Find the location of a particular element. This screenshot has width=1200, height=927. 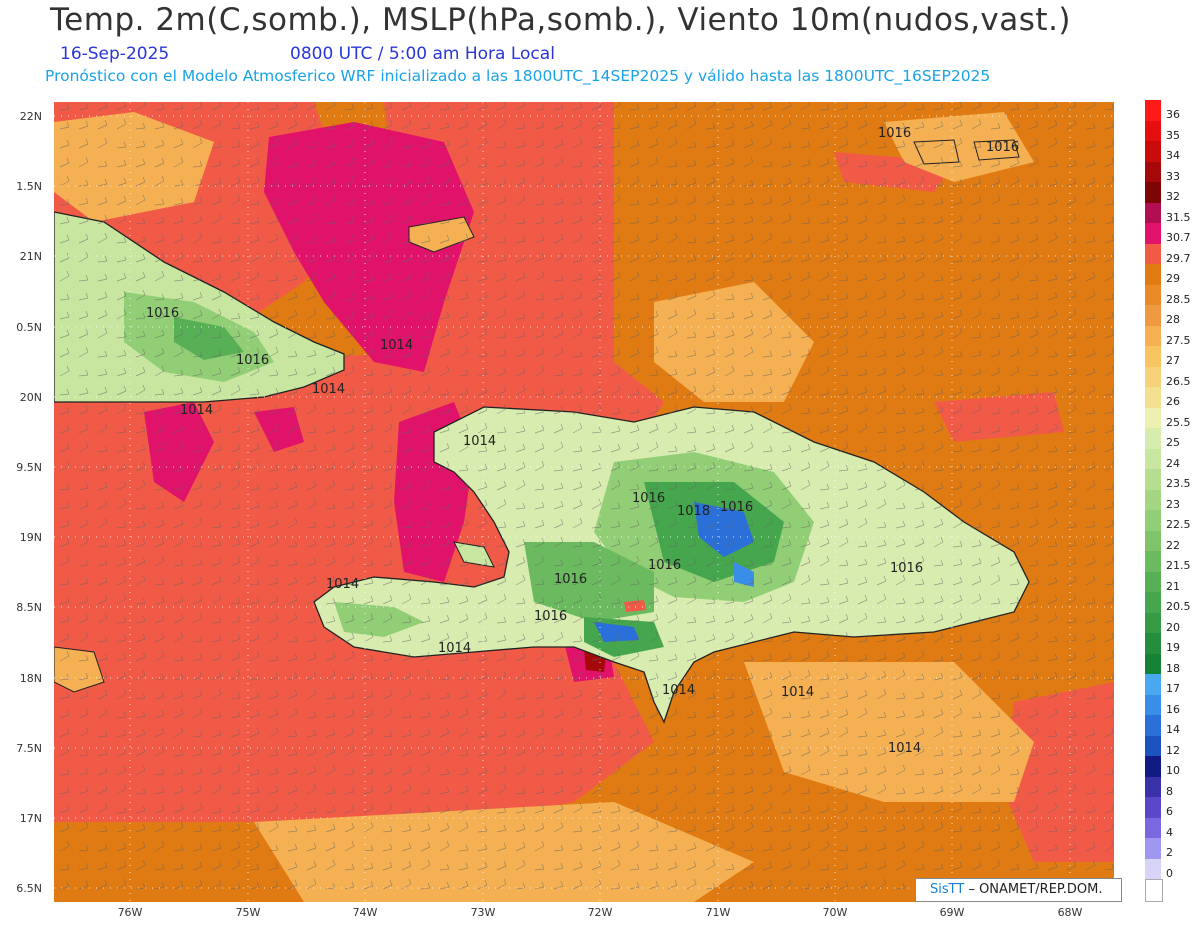

colorbar-step: 19 is located at coordinates (1169, 643).